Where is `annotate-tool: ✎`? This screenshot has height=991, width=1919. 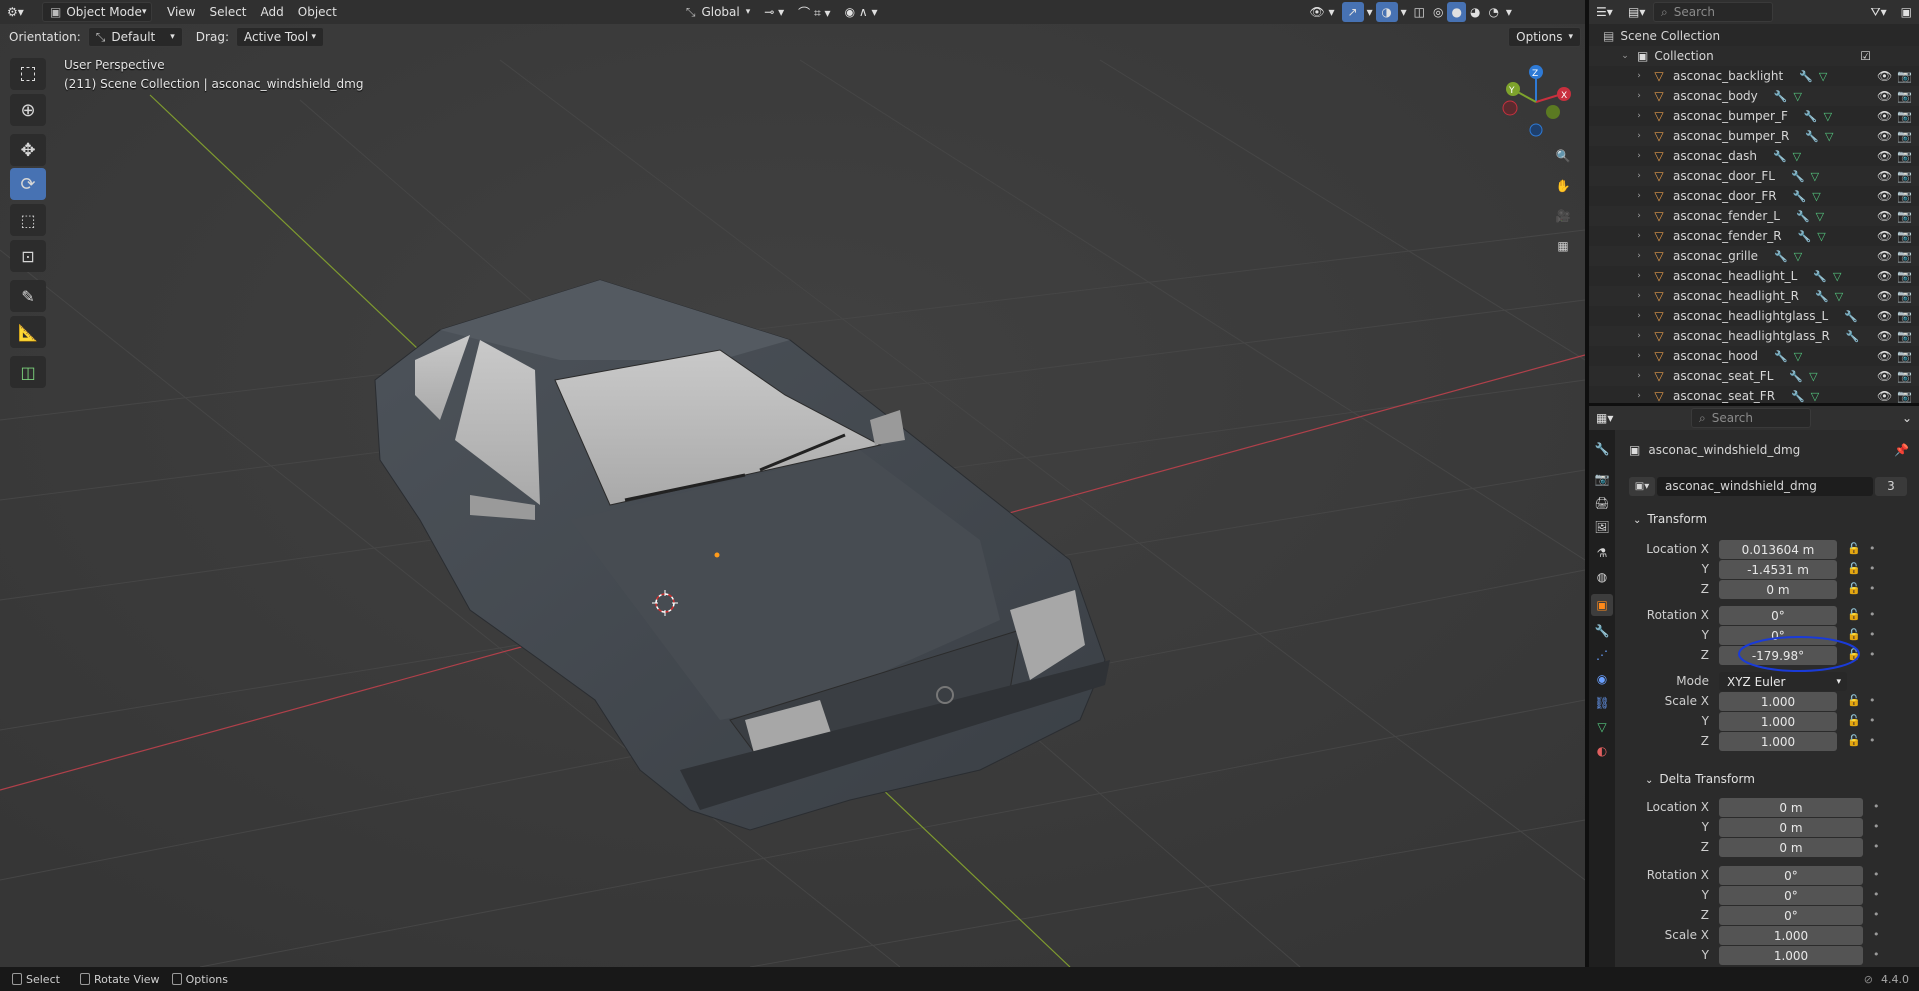
annotate-tool: ✎ is located at coordinates (28, 296).